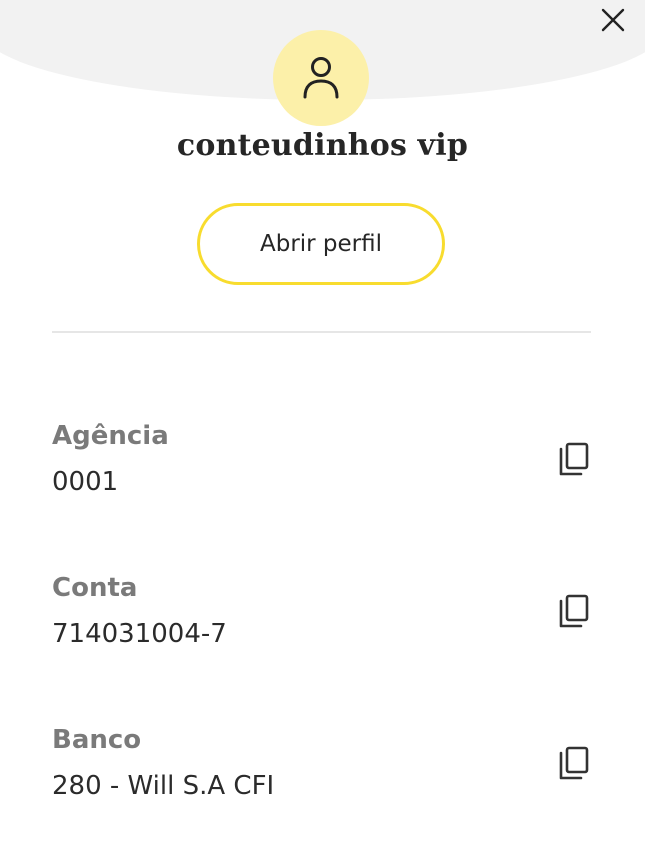 Image resolution: width=645 pixels, height=858 pixels. Describe the element at coordinates (325, 623) in the screenshot. I see `info-row-conta: Conta 714031004-7` at that location.